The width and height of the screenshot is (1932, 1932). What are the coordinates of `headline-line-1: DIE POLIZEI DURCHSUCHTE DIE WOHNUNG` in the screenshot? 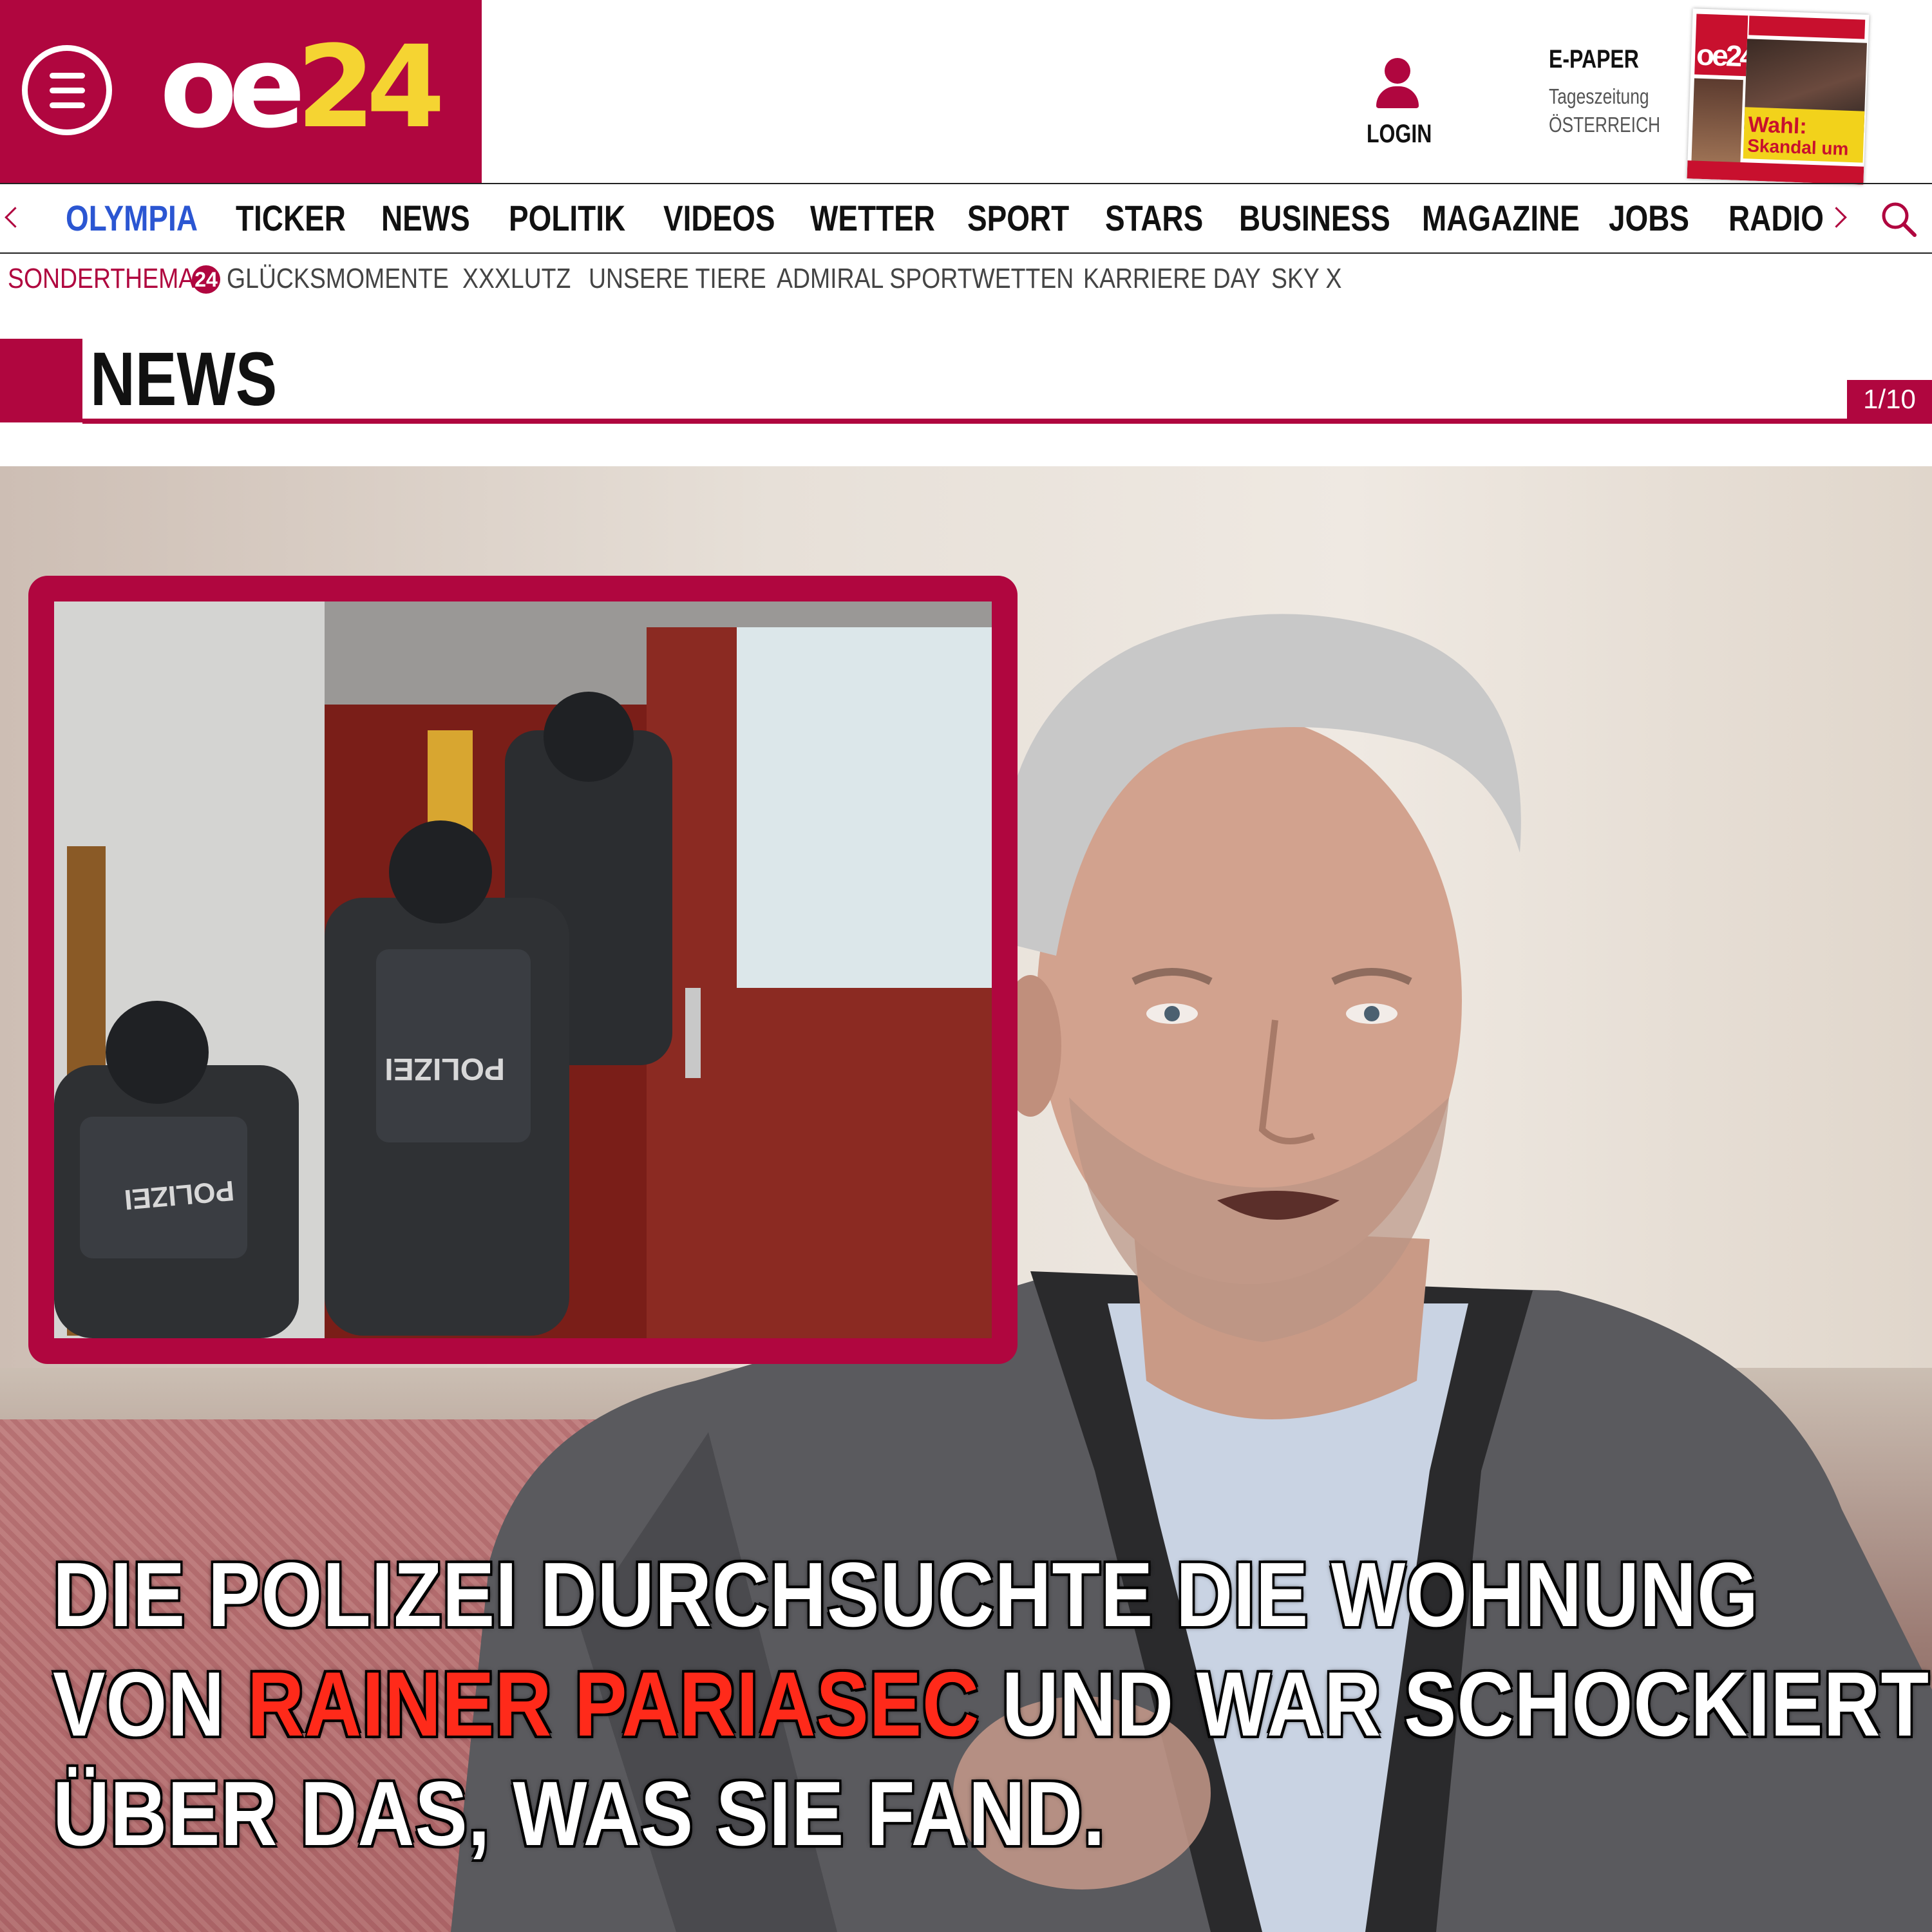 It's located at (906, 1595).